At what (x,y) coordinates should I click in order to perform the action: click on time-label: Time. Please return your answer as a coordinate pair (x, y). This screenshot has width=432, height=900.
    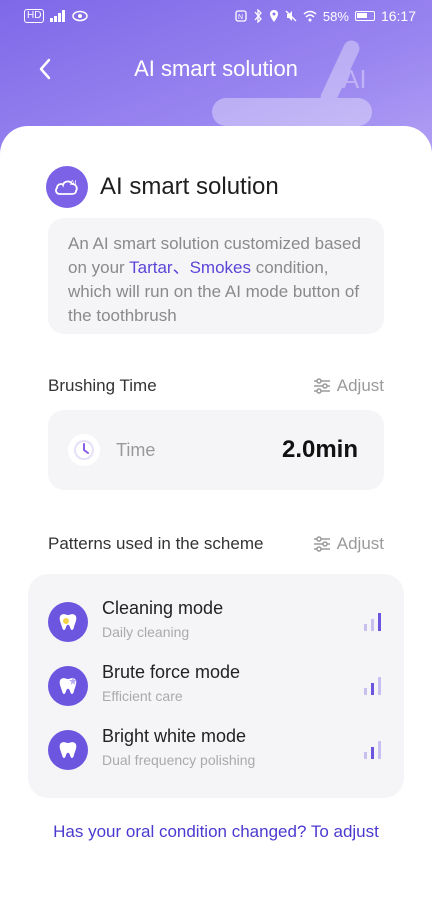
    Looking at the image, I should click on (136, 450).